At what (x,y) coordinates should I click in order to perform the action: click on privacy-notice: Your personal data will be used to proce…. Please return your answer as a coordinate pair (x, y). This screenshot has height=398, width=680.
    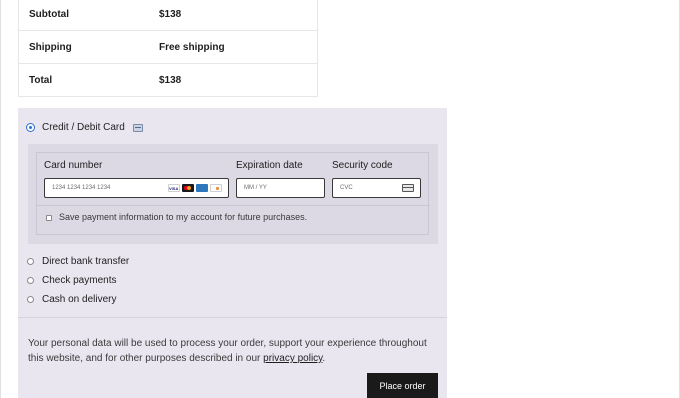
    Looking at the image, I should click on (233, 351).